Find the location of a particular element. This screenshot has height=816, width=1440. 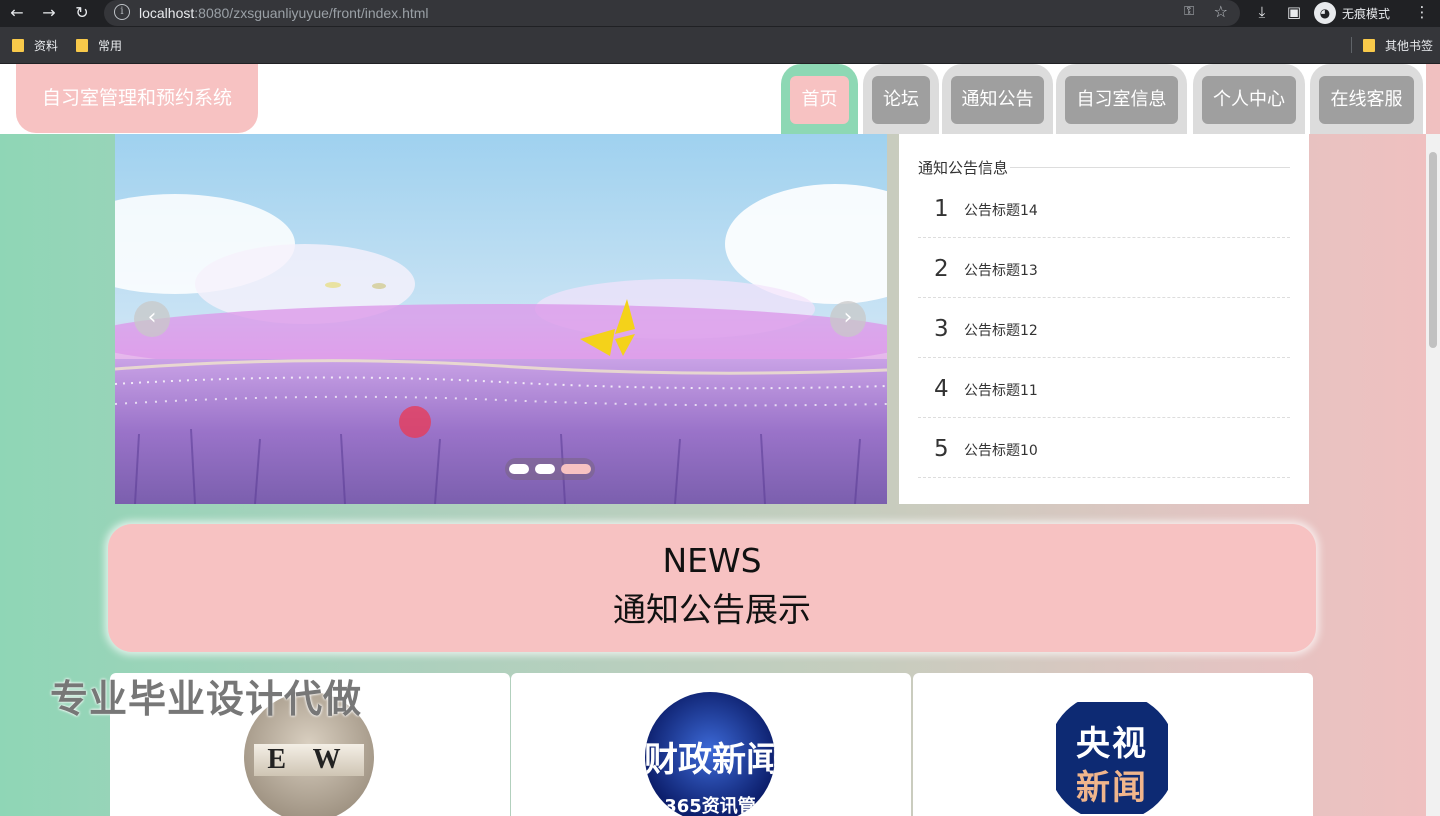

carousel-next-button: › is located at coordinates (848, 319).